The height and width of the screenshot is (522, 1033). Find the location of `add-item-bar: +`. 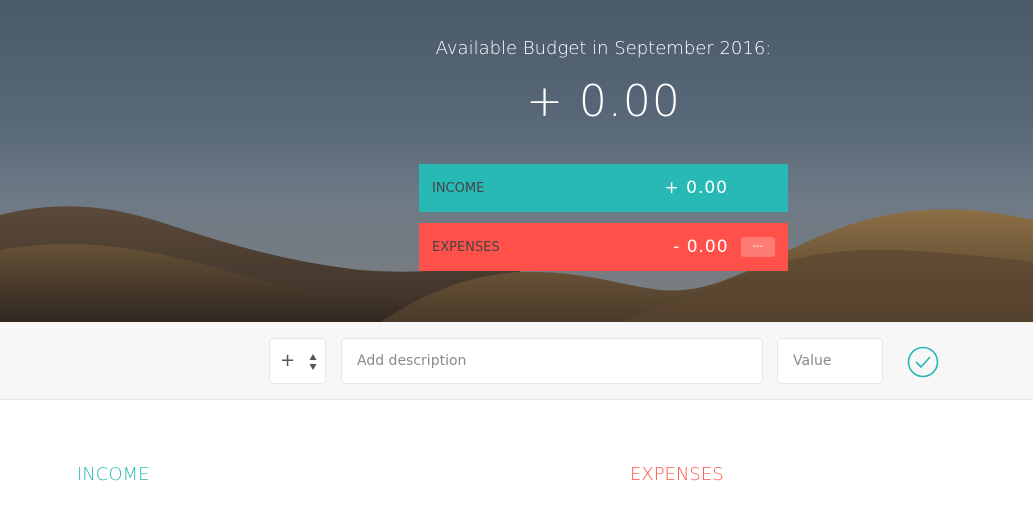

add-item-bar: + is located at coordinates (516, 361).